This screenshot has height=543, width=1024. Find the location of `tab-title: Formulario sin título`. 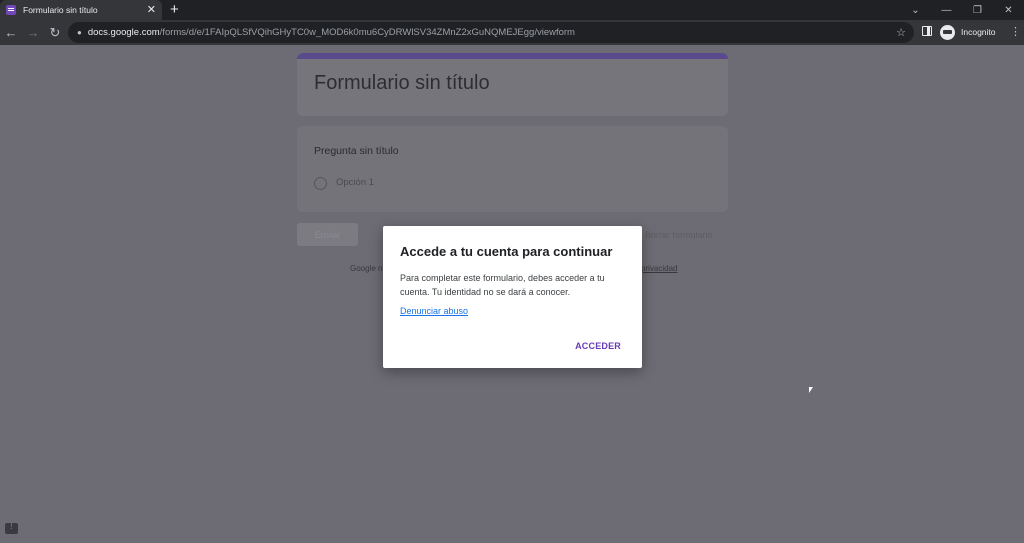

tab-title: Formulario sin título is located at coordinates (60, 10).